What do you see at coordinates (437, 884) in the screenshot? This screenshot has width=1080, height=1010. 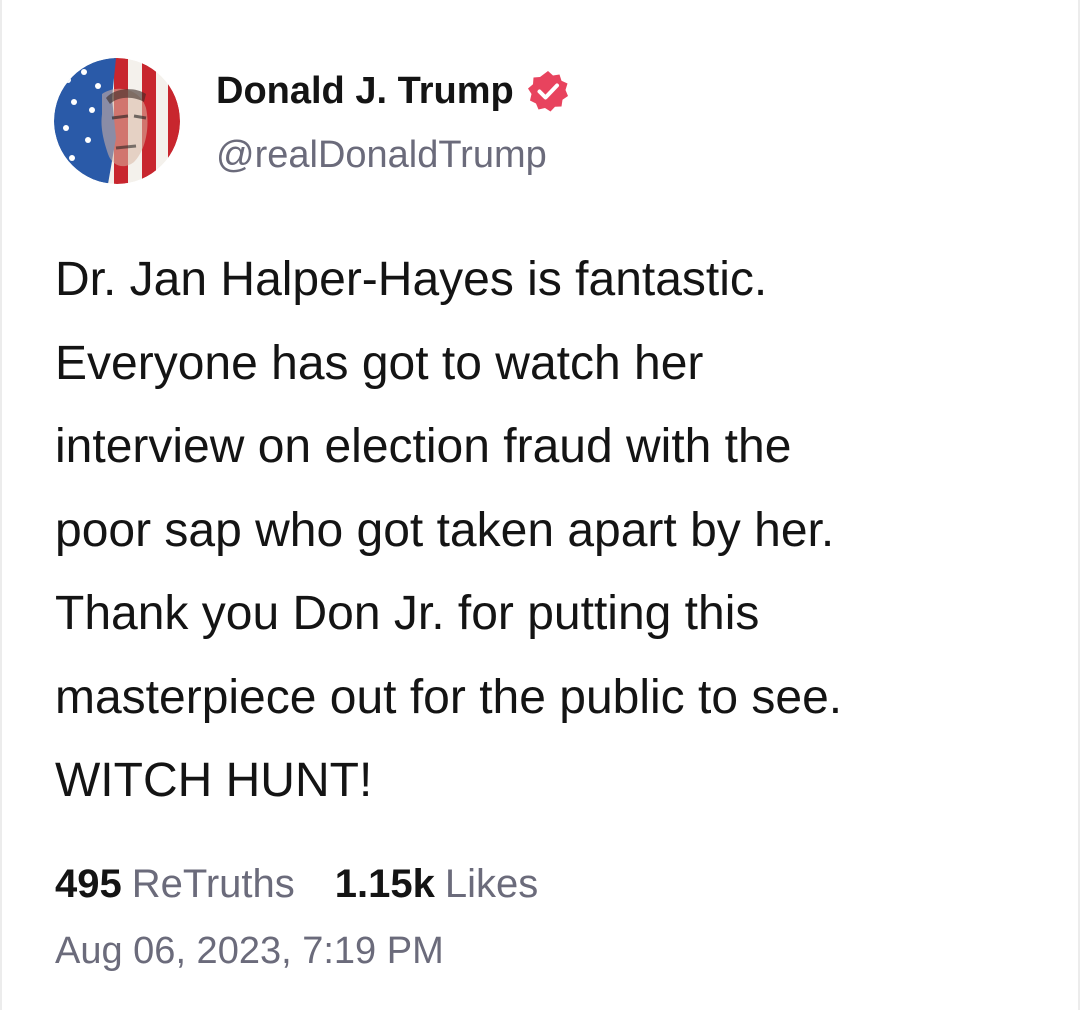 I see `likes-stat: 1.15k Likes` at bounding box center [437, 884].